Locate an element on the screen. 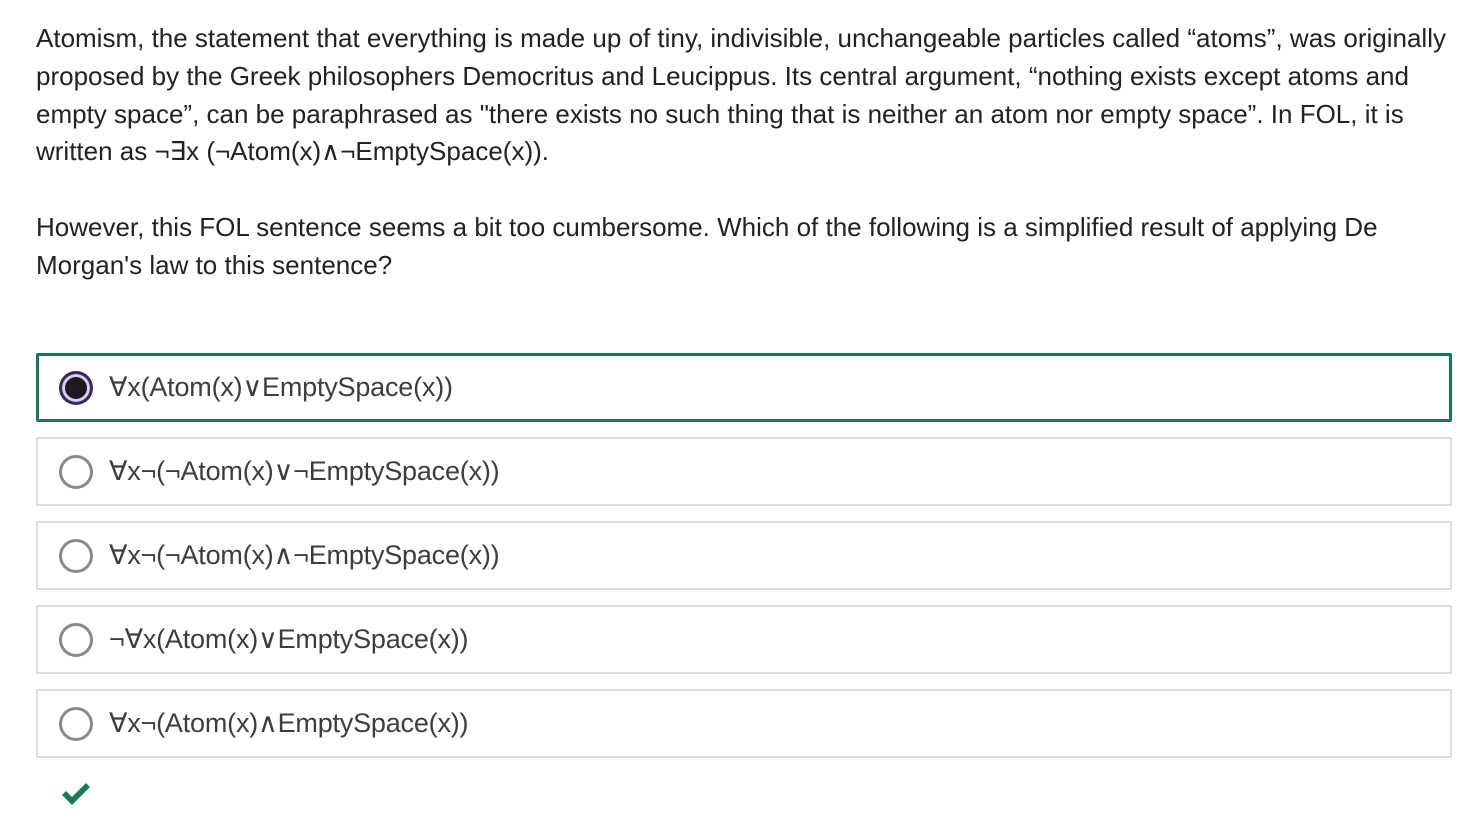 Image resolution: width=1468 pixels, height=834 pixels. answer-option-1: ∀x(Atom(x)∨EmptySpace(x)) is located at coordinates (744, 387).